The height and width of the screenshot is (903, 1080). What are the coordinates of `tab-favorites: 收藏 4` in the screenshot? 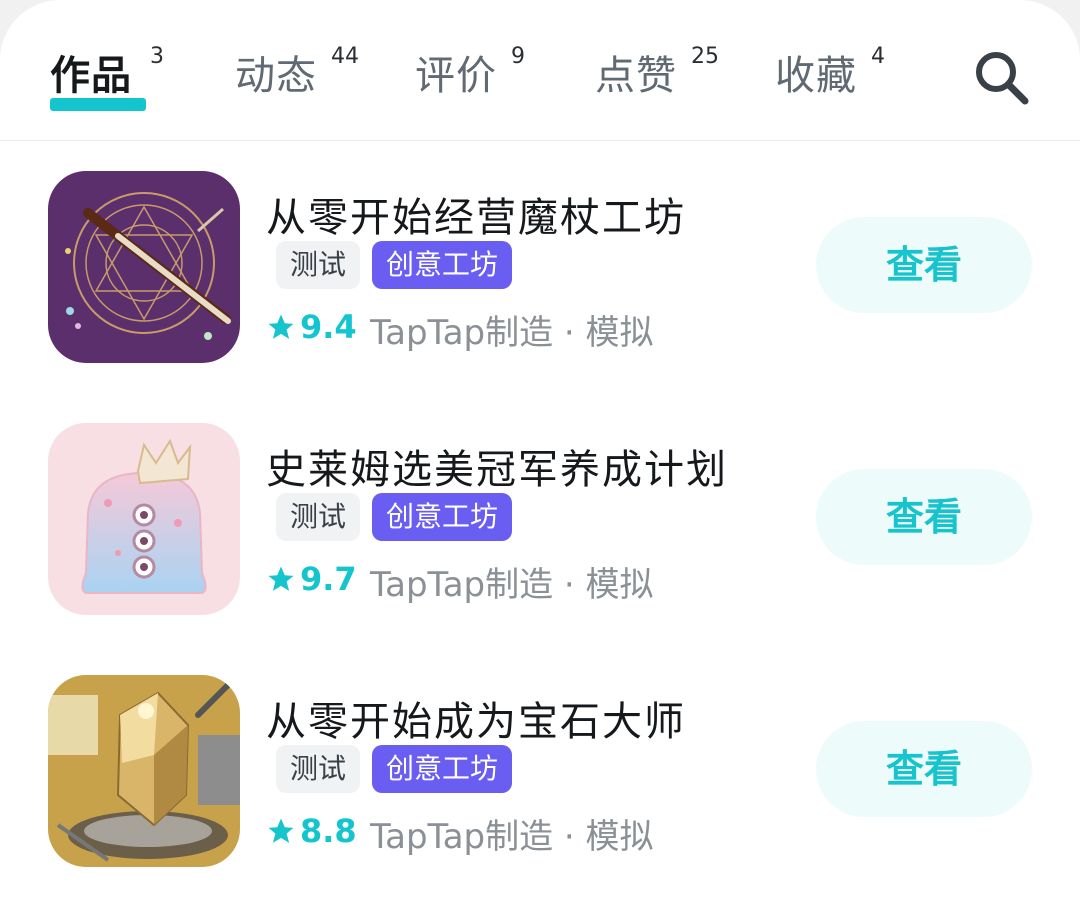 It's located at (830, 75).